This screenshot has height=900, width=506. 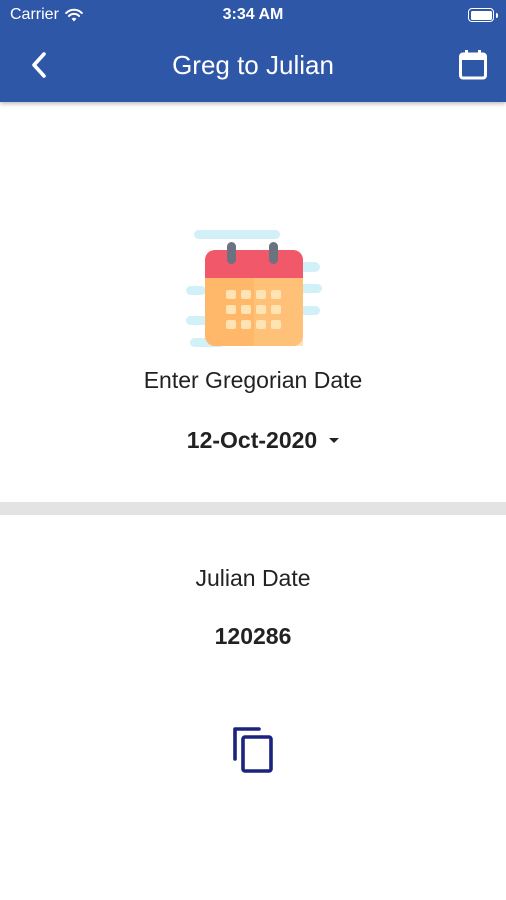 I want to click on gregorian-date-label: Enter Gregorian Date, so click(x=253, y=380).